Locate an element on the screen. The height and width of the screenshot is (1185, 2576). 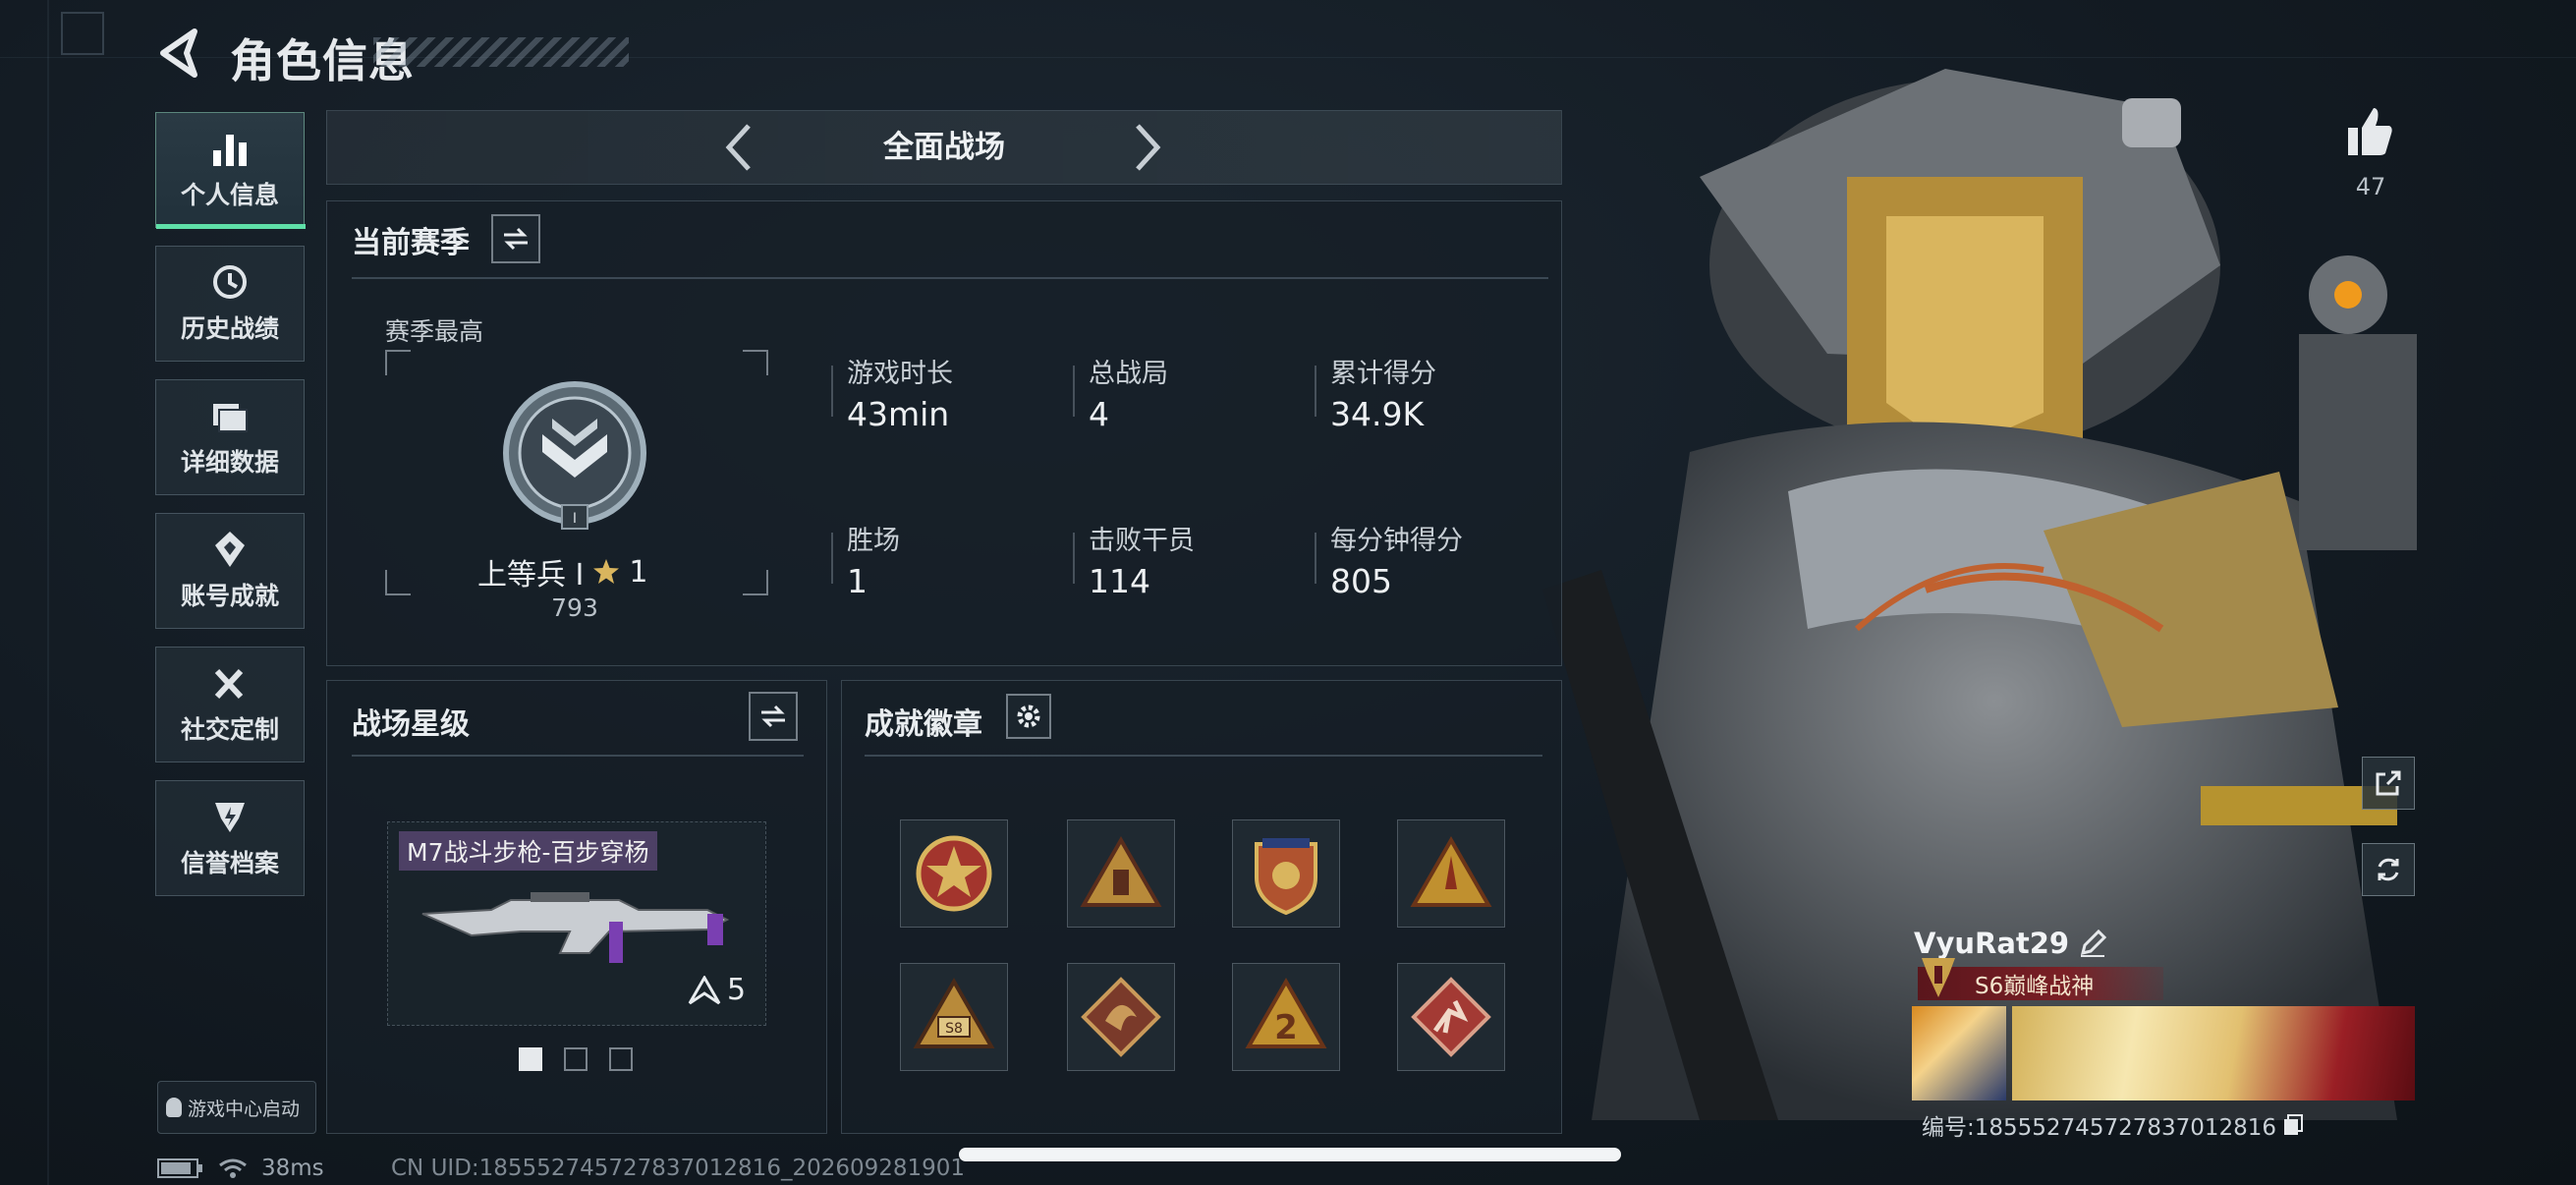
sidebar-item-label: 历史战绩 is located at coordinates (229, 328).